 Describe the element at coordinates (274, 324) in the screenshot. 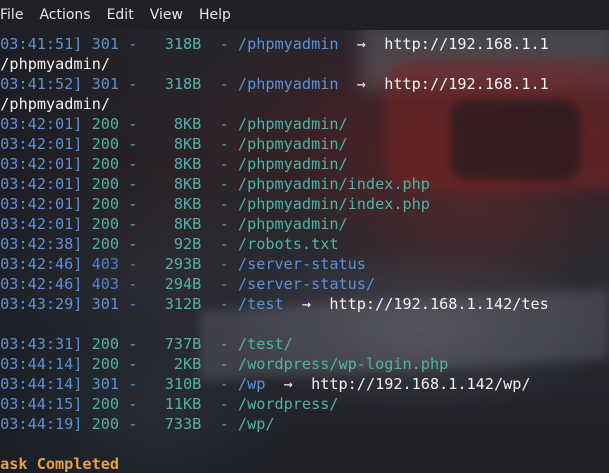

I see `log-line: t/` at that location.